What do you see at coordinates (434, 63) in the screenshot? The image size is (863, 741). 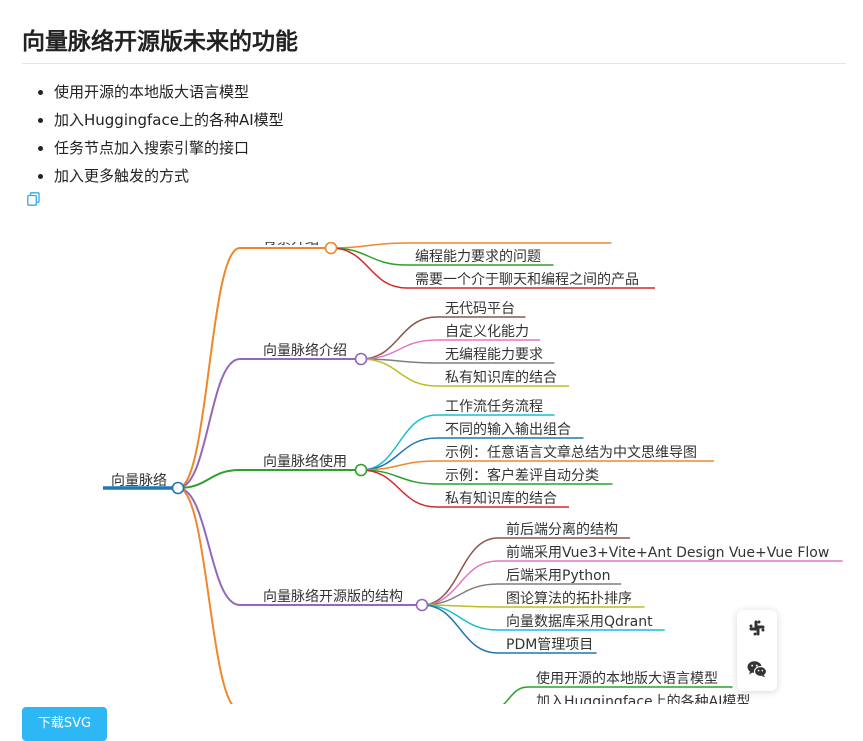 I see `title-divider` at bounding box center [434, 63].